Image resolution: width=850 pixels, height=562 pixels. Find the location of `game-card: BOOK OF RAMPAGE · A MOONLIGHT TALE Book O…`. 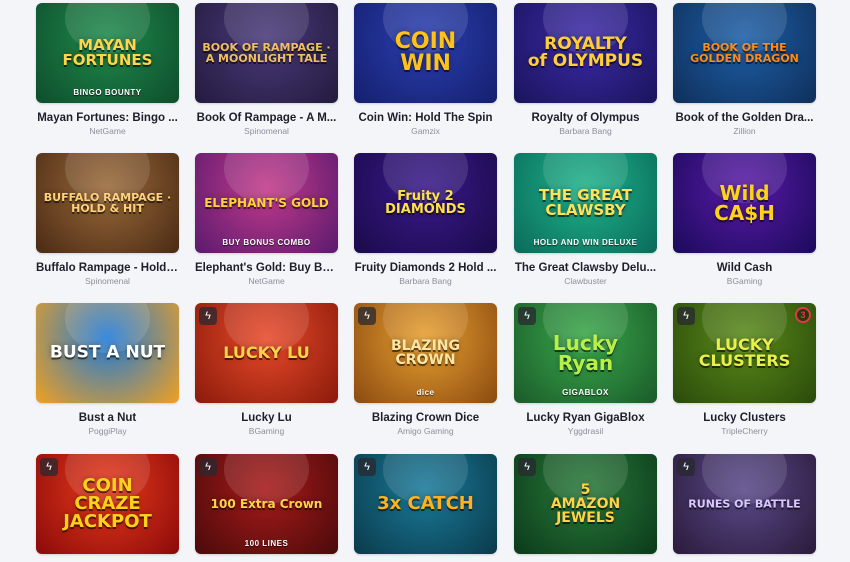

game-card: BOOK OF RAMPAGE · A MOONLIGHT TALE Book O… is located at coordinates (266, 69).